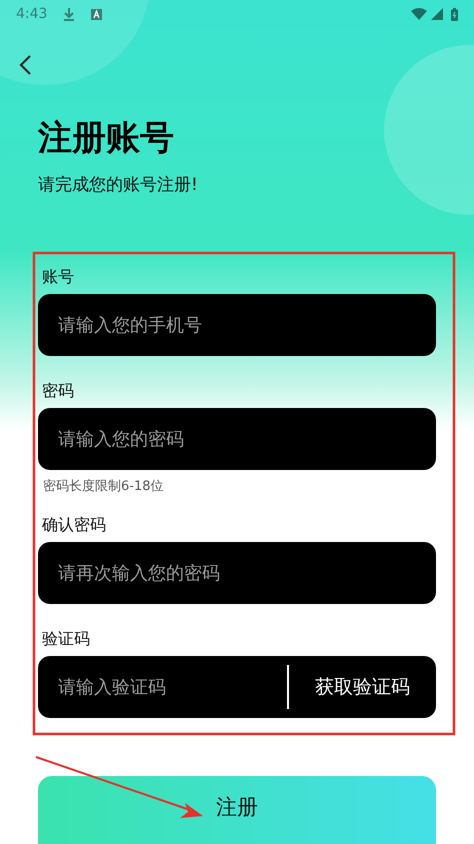 This screenshot has width=474, height=844. What do you see at coordinates (96, 14) in the screenshot?
I see `keyboard-icon` at bounding box center [96, 14].